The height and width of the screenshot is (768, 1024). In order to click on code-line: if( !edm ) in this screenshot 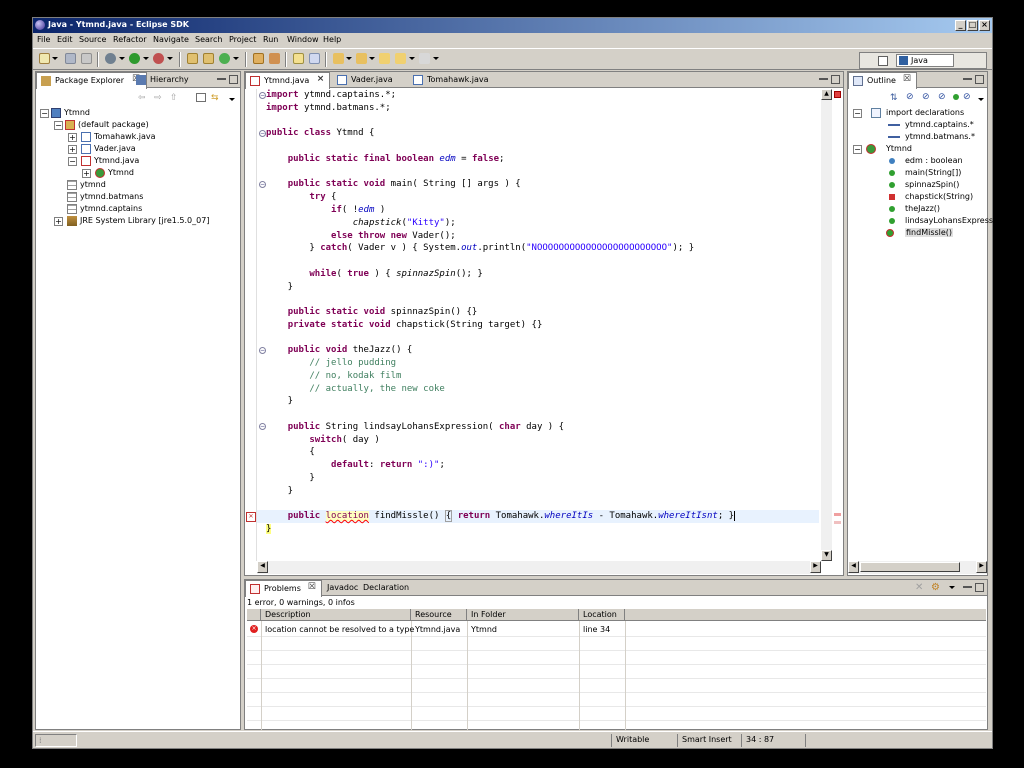, I will do `click(325, 211)`.